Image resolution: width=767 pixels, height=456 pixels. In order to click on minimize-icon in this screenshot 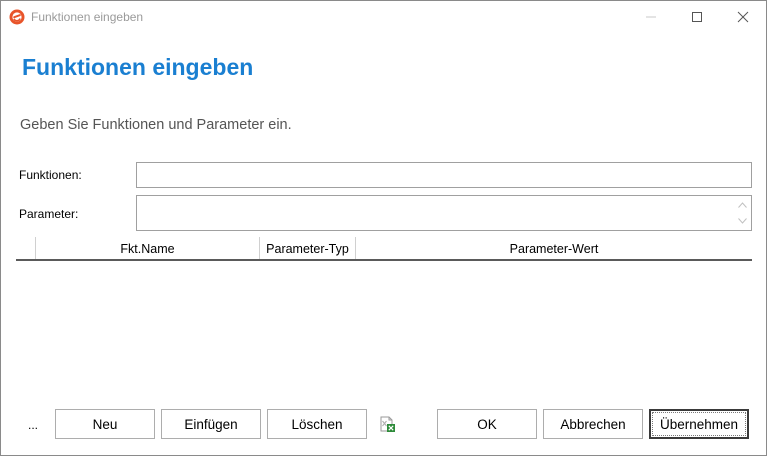, I will do `click(651, 16)`.